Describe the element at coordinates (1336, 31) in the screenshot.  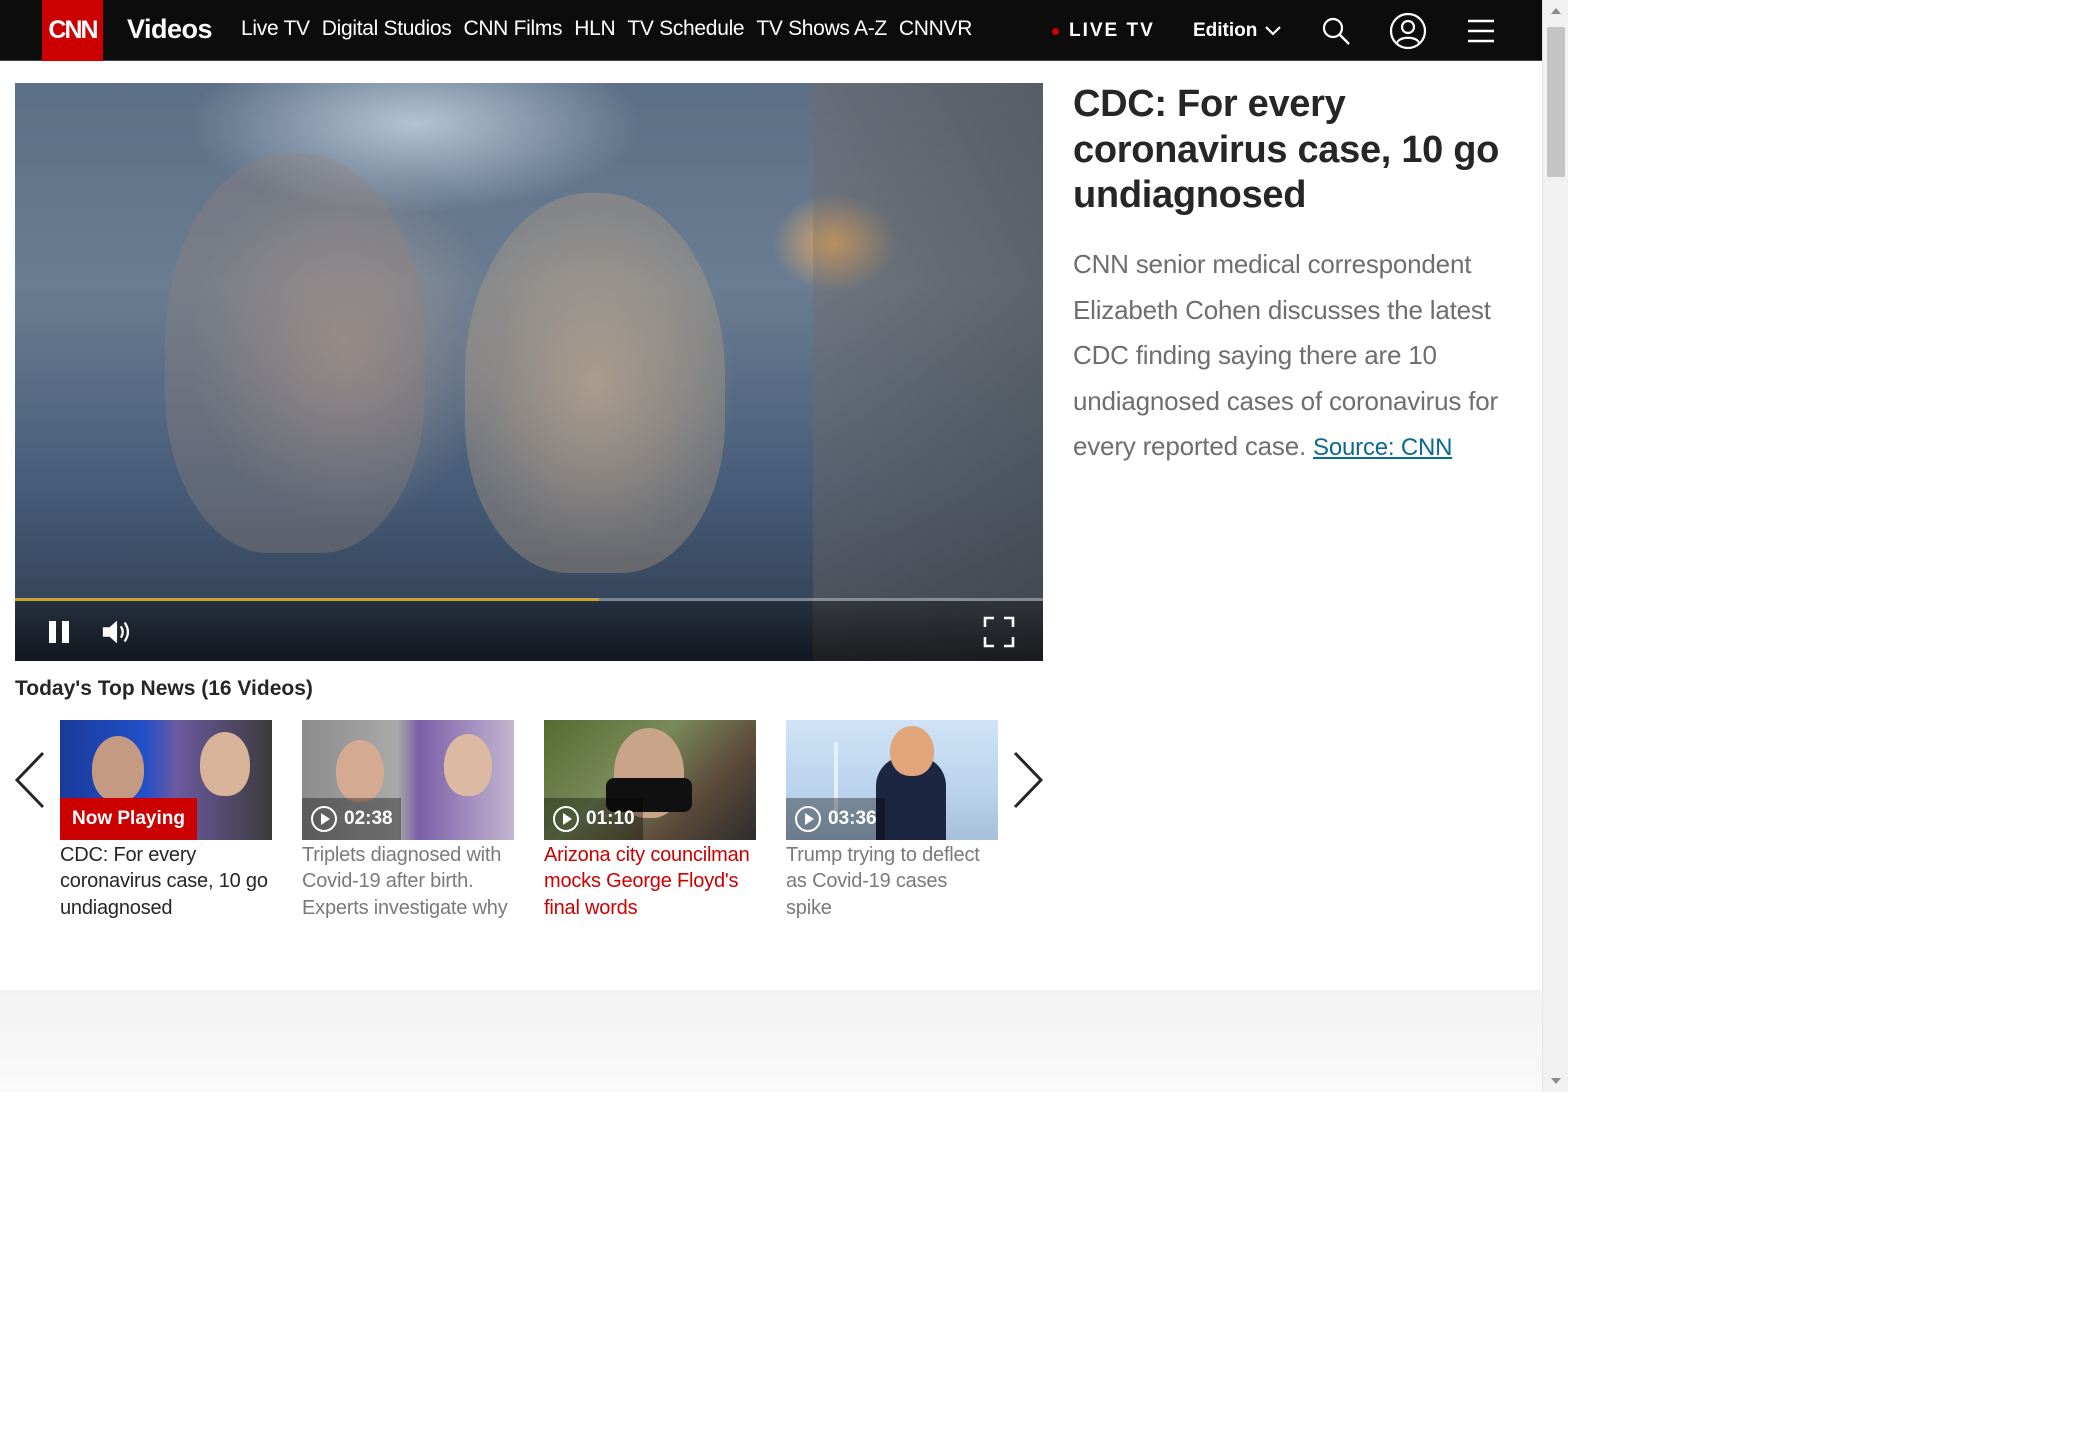
I see `search-icon` at that location.